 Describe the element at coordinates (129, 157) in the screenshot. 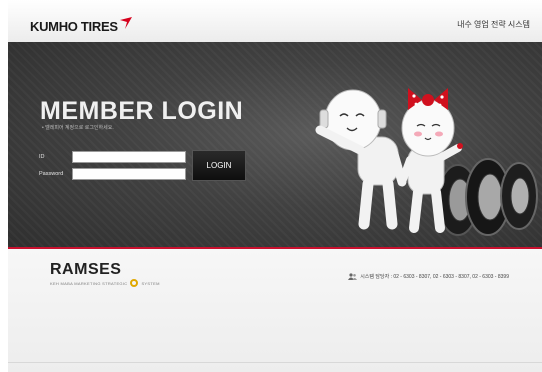

I see `id-input` at that location.